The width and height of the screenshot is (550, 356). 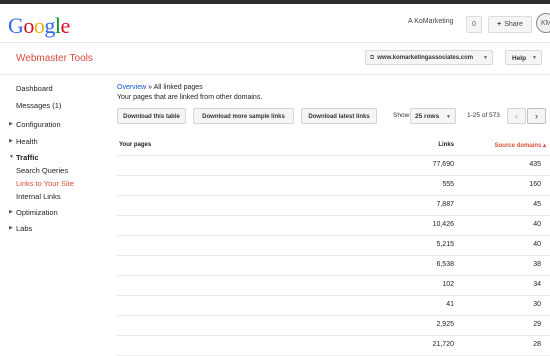 I want to click on download-latest-links-button: Download latest links, so click(x=339, y=116).